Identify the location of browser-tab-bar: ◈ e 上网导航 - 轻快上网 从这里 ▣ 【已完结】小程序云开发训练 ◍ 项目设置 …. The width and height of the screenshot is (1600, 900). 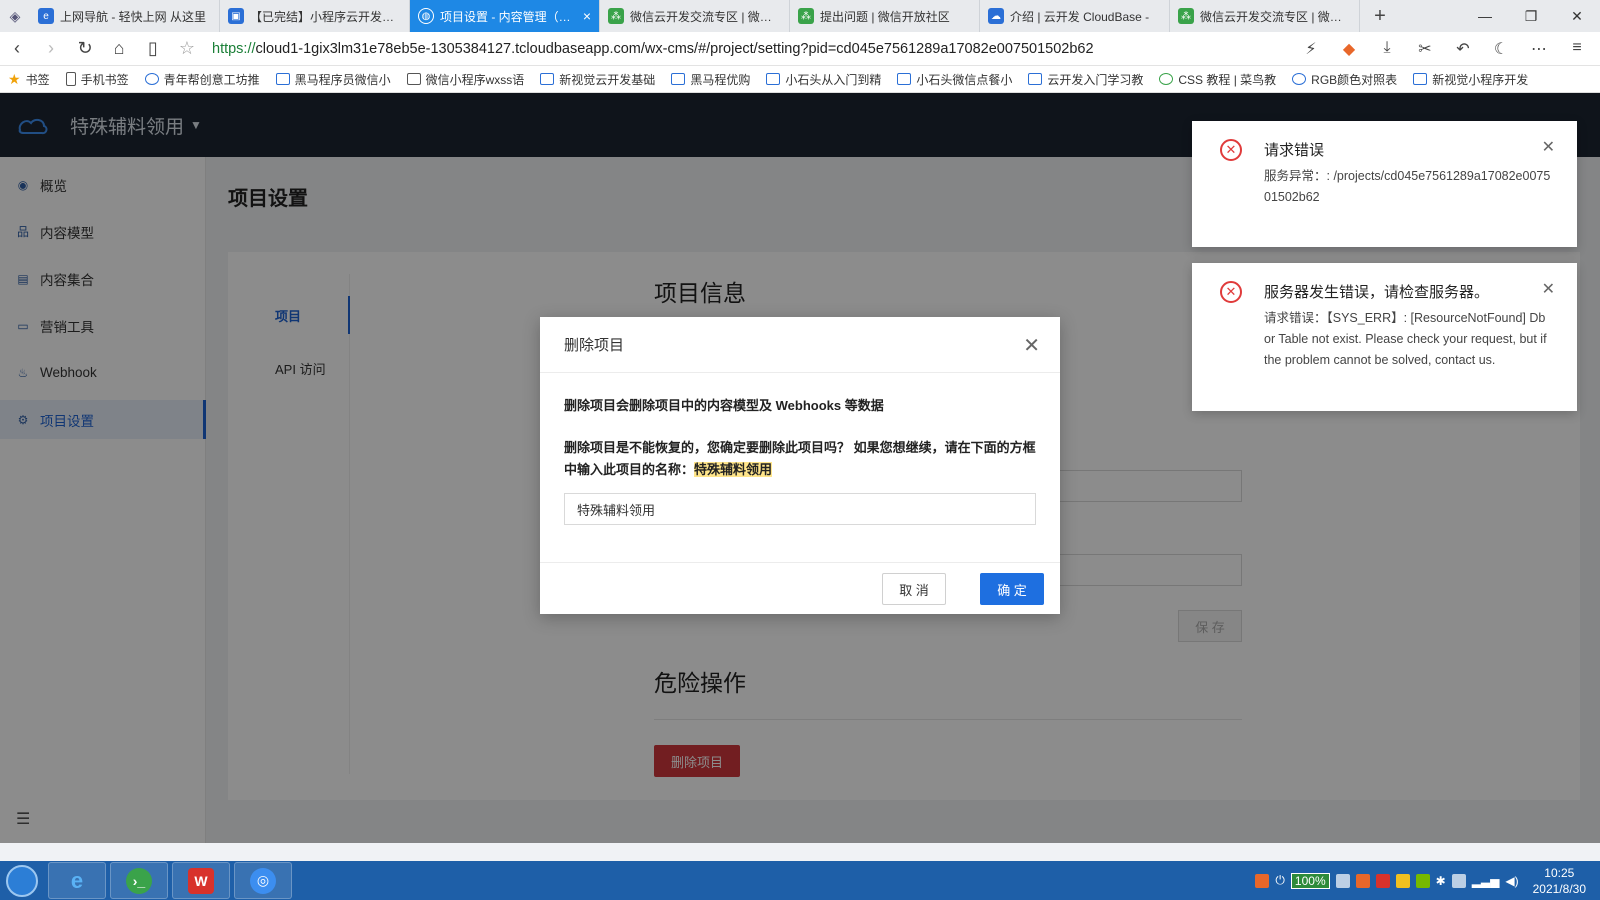
(800, 16).